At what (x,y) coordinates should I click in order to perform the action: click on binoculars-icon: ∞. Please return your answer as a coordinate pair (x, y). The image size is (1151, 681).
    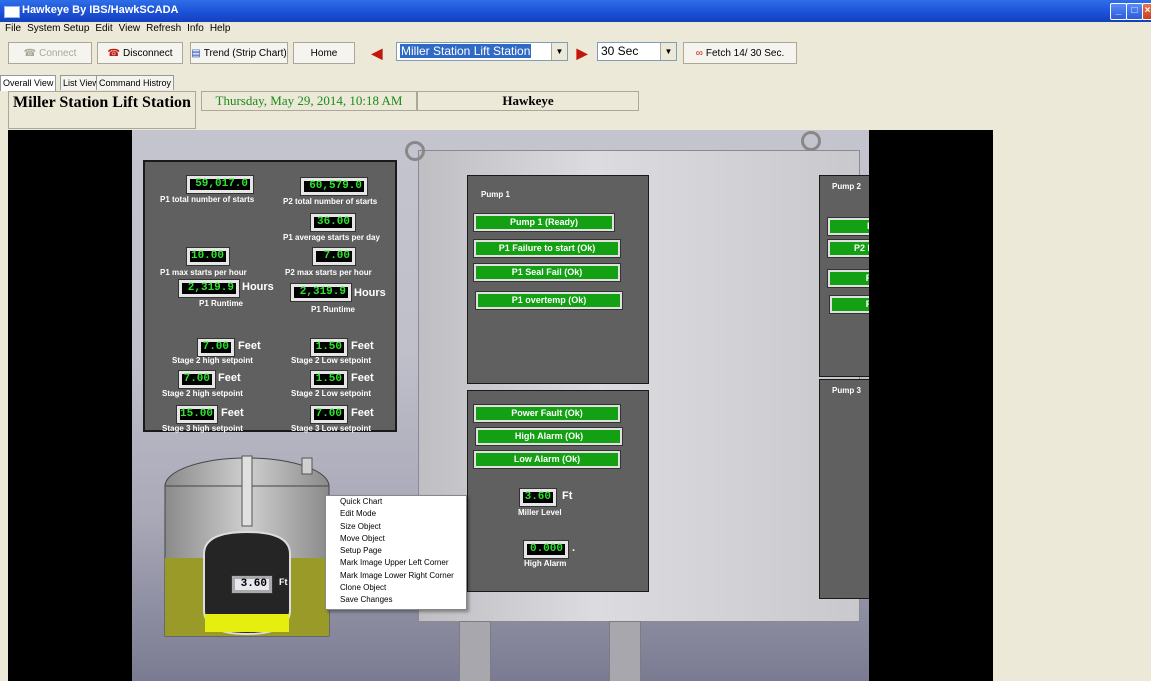
    Looking at the image, I should click on (699, 53).